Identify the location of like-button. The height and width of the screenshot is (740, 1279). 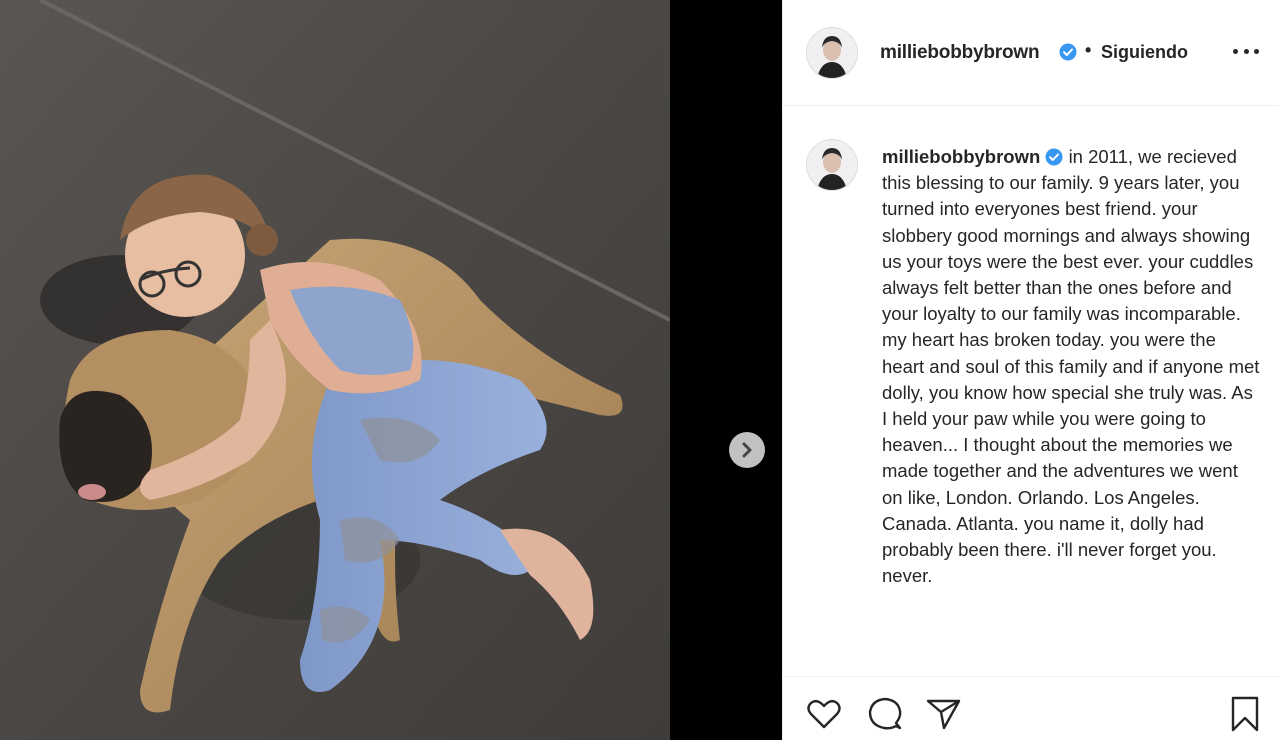
(824, 714).